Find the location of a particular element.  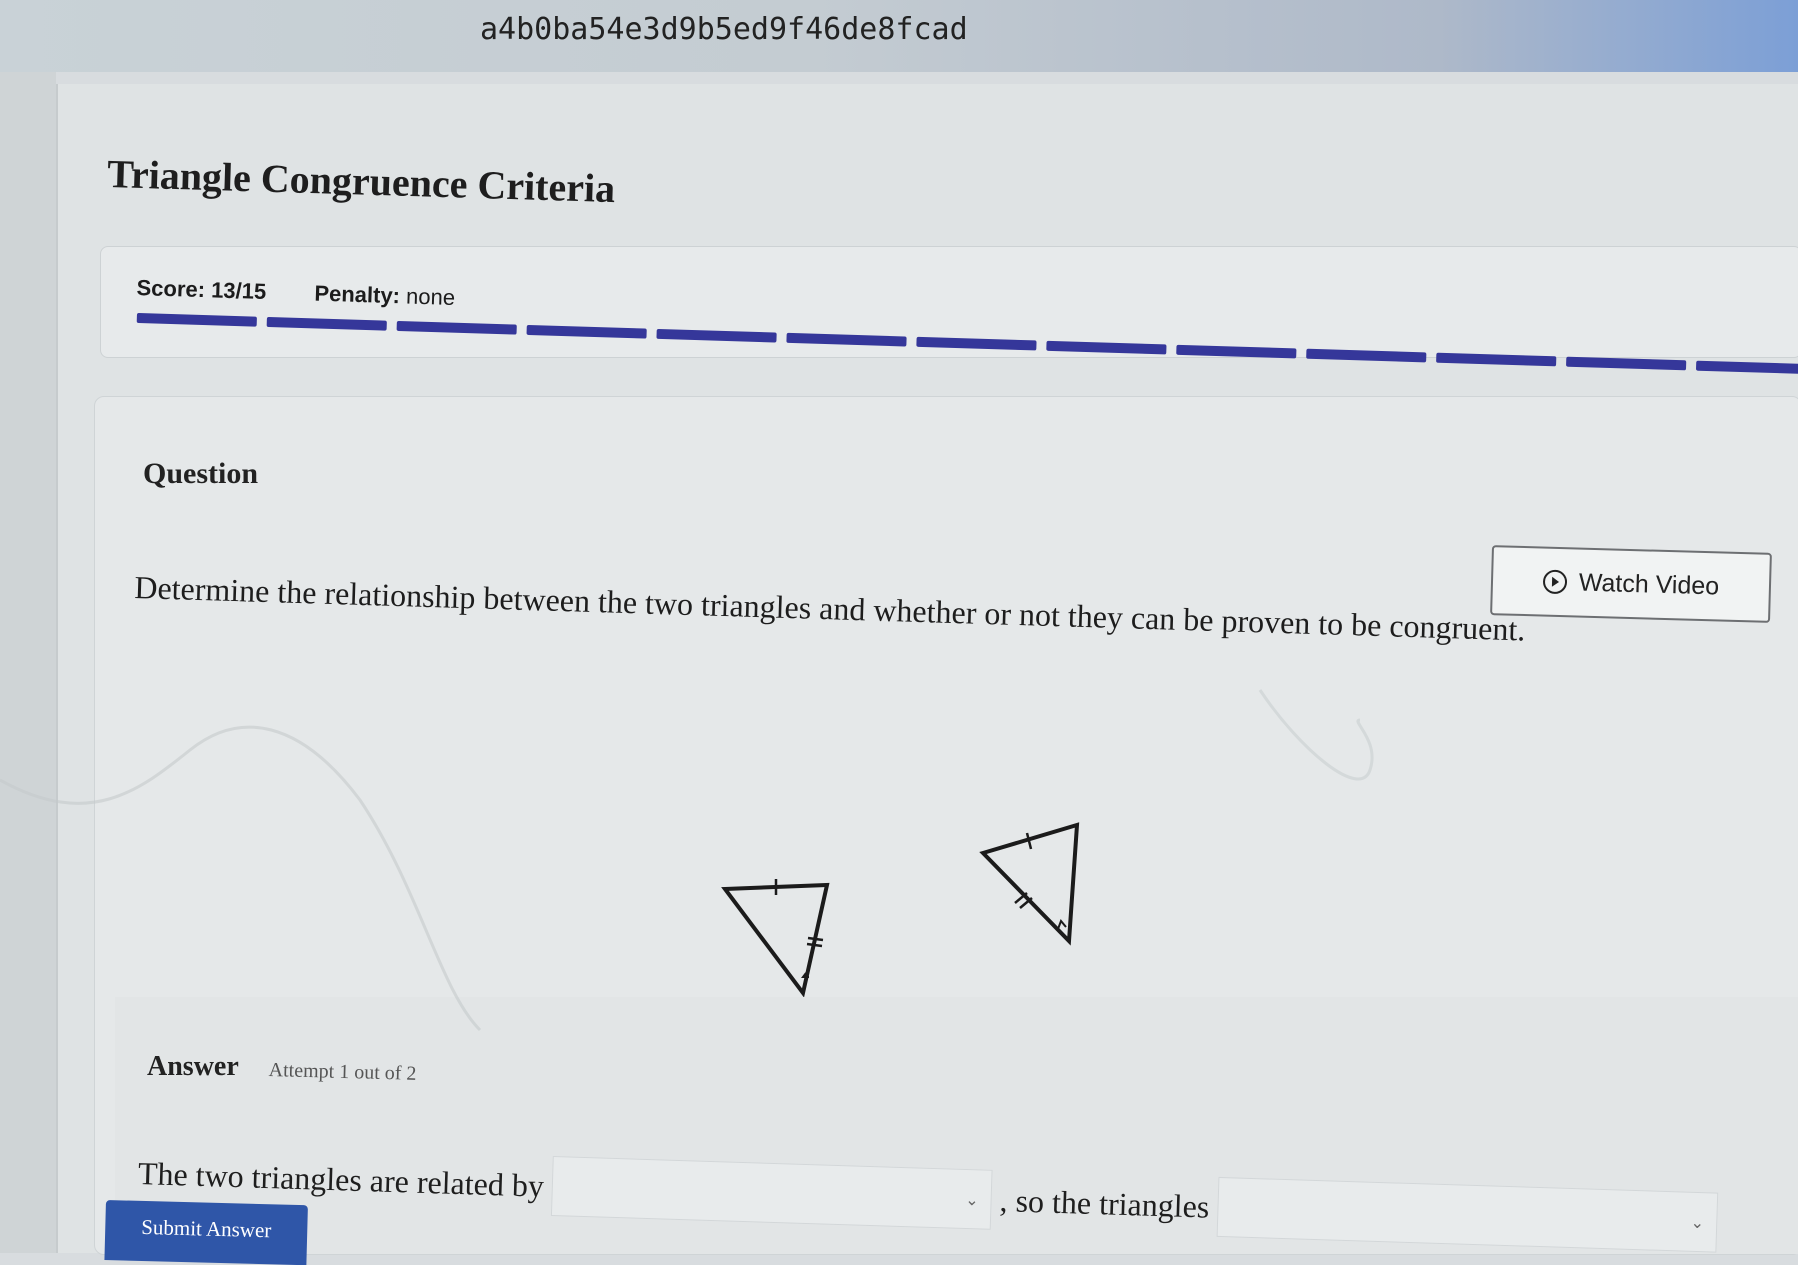

browser-address-bar: a4b0ba54e3d9b5ed9f46de8fcad is located at coordinates (899, 36).